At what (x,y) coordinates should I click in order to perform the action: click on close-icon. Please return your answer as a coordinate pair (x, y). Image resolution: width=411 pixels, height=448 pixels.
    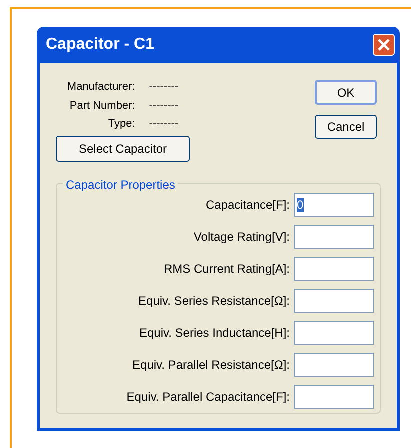
    Looking at the image, I should click on (384, 45).